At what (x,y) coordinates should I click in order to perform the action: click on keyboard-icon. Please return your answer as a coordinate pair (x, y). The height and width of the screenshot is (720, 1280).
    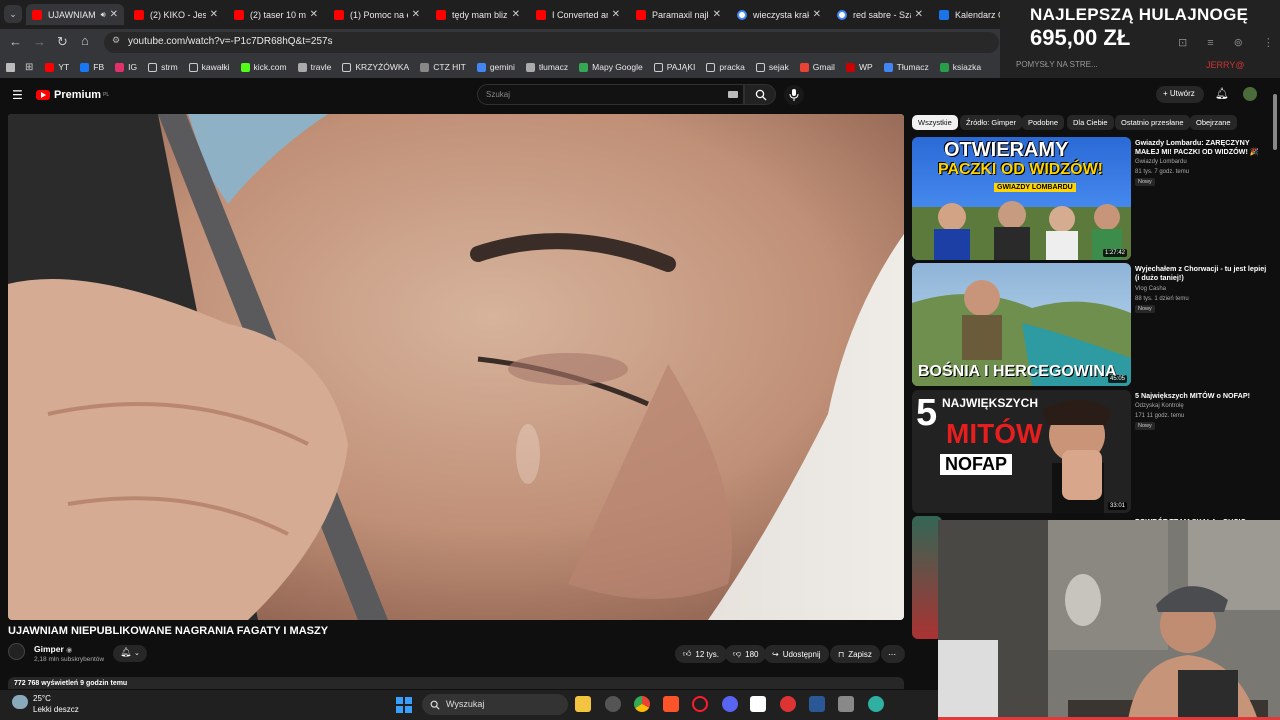
    Looking at the image, I should click on (733, 94).